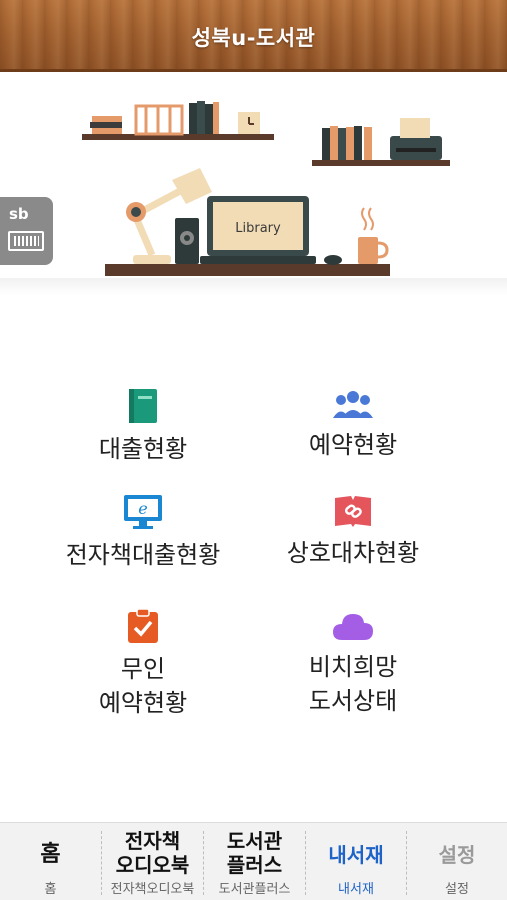  Describe the element at coordinates (143, 533) in the screenshot. I see `menu-ebook-loan-status: e 전자책대출현황` at that location.